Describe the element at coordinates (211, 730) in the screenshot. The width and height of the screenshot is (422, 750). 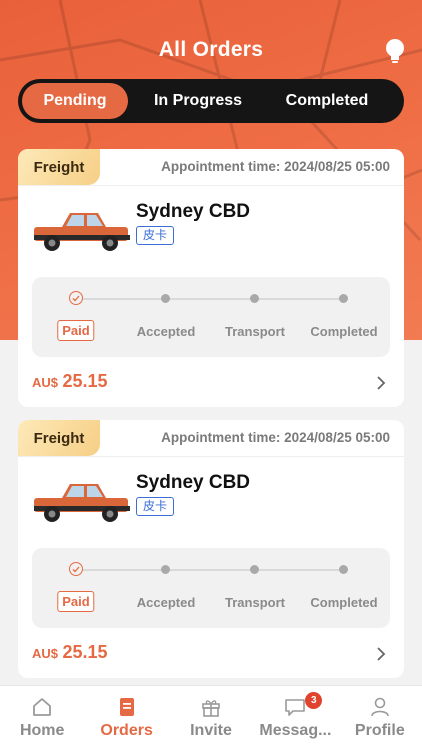
I see `nav-invite-label: Invite` at that location.